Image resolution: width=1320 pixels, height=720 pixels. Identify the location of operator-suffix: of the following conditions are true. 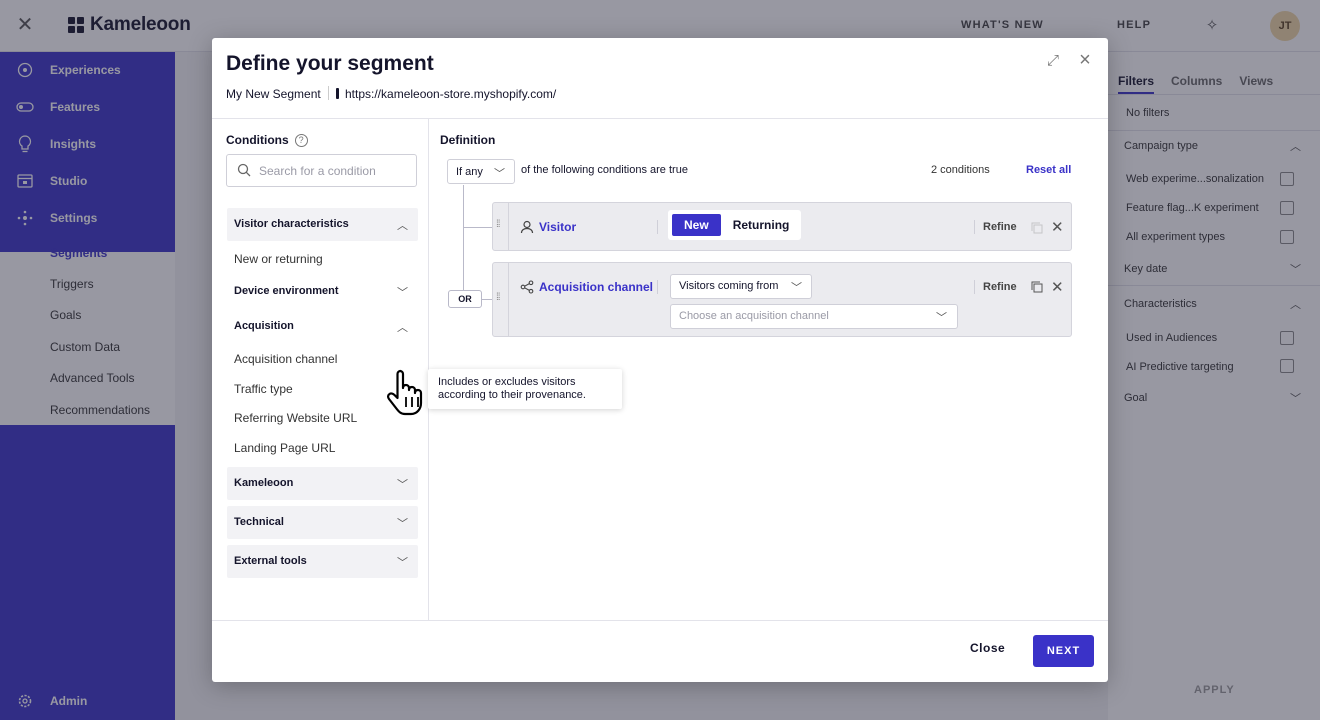
(604, 170).